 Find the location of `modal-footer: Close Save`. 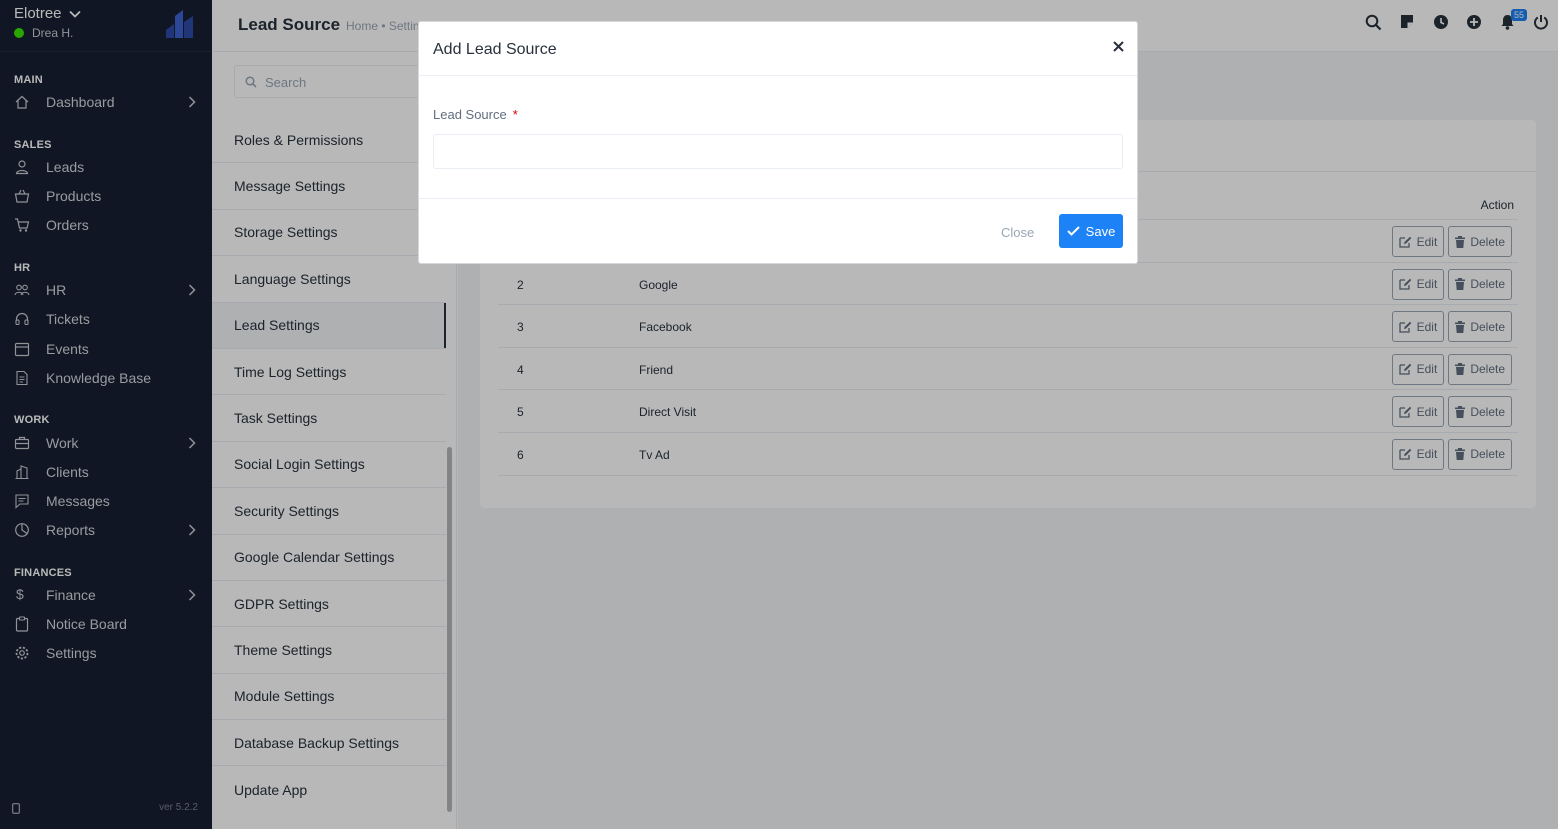

modal-footer: Close Save is located at coordinates (778, 231).